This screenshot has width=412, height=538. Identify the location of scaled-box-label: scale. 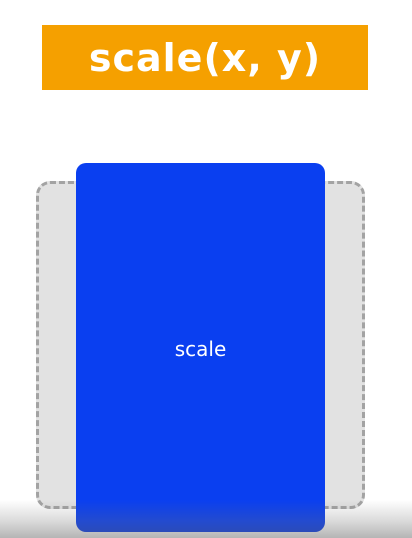
(200, 348).